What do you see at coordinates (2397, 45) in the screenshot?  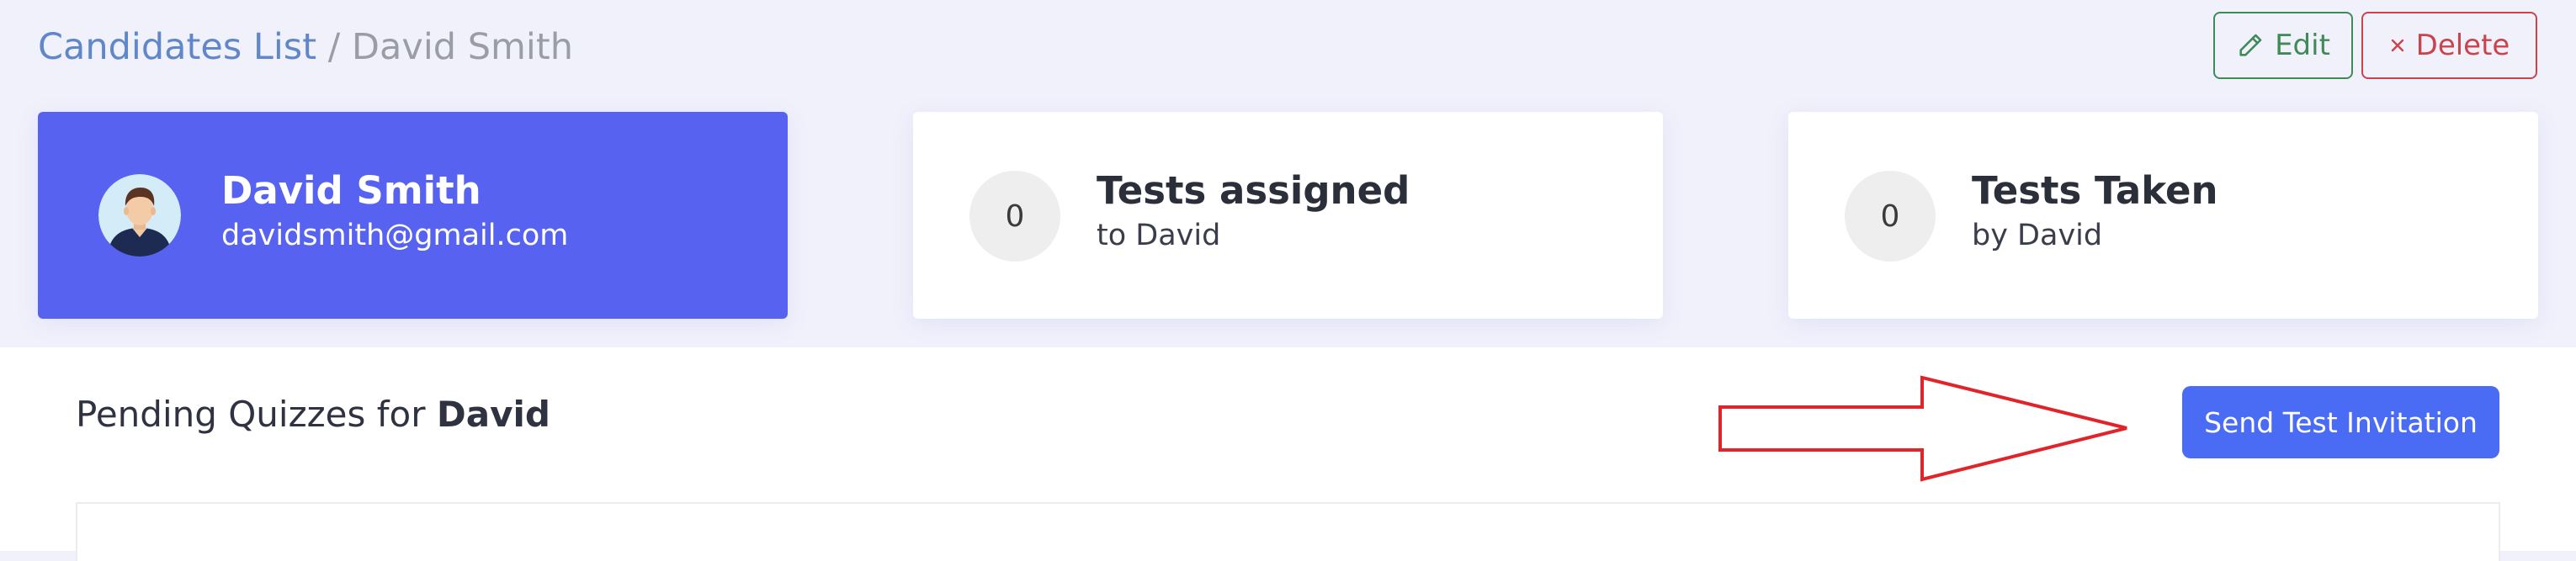 I see `close-icon` at bounding box center [2397, 45].